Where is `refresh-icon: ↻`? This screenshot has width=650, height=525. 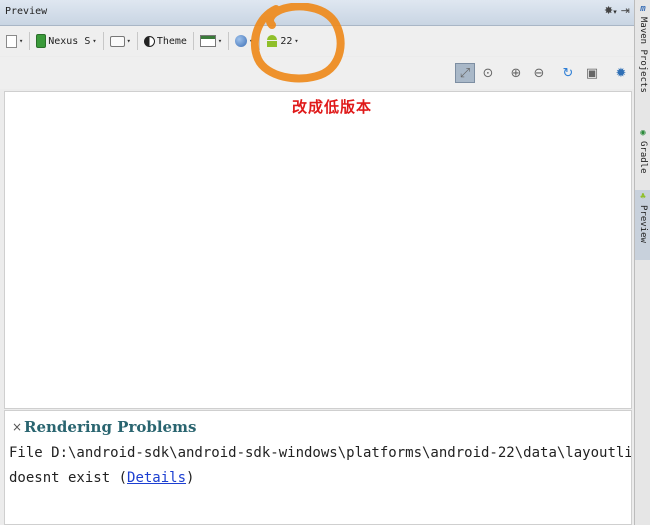
refresh-icon: ↻ is located at coordinates (568, 73).